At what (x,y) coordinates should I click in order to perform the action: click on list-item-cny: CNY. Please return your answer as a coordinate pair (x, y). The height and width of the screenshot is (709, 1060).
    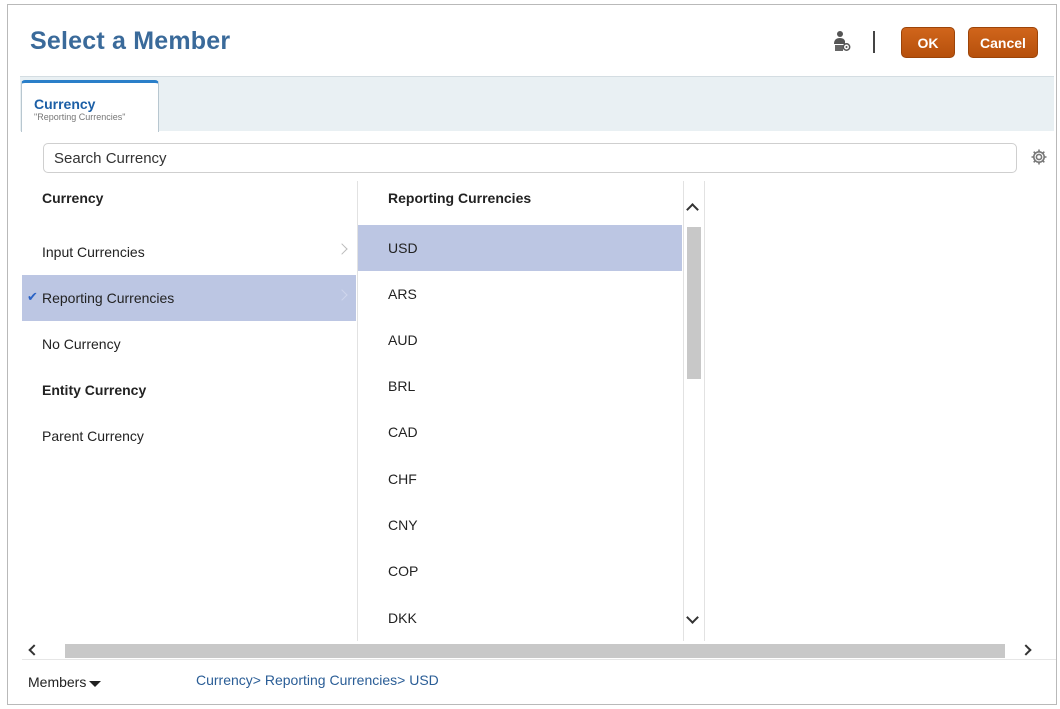
    Looking at the image, I should click on (520, 525).